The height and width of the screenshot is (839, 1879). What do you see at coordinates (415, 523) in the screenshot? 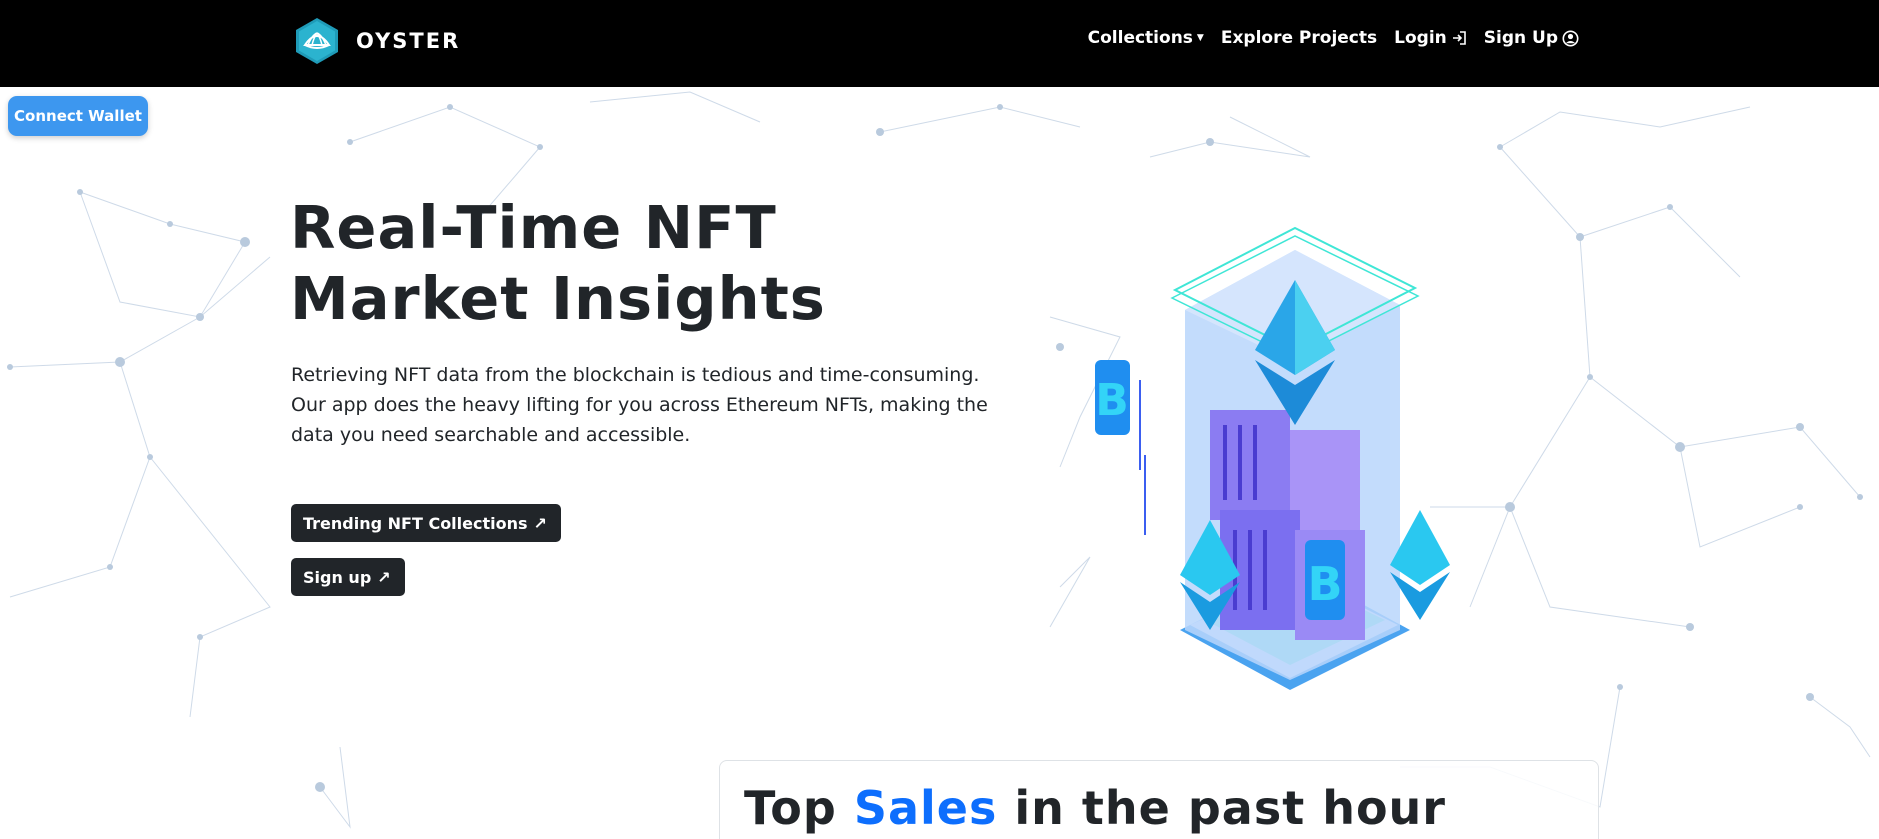
I see `trending-collections-label: Trending NFT Collections` at bounding box center [415, 523].